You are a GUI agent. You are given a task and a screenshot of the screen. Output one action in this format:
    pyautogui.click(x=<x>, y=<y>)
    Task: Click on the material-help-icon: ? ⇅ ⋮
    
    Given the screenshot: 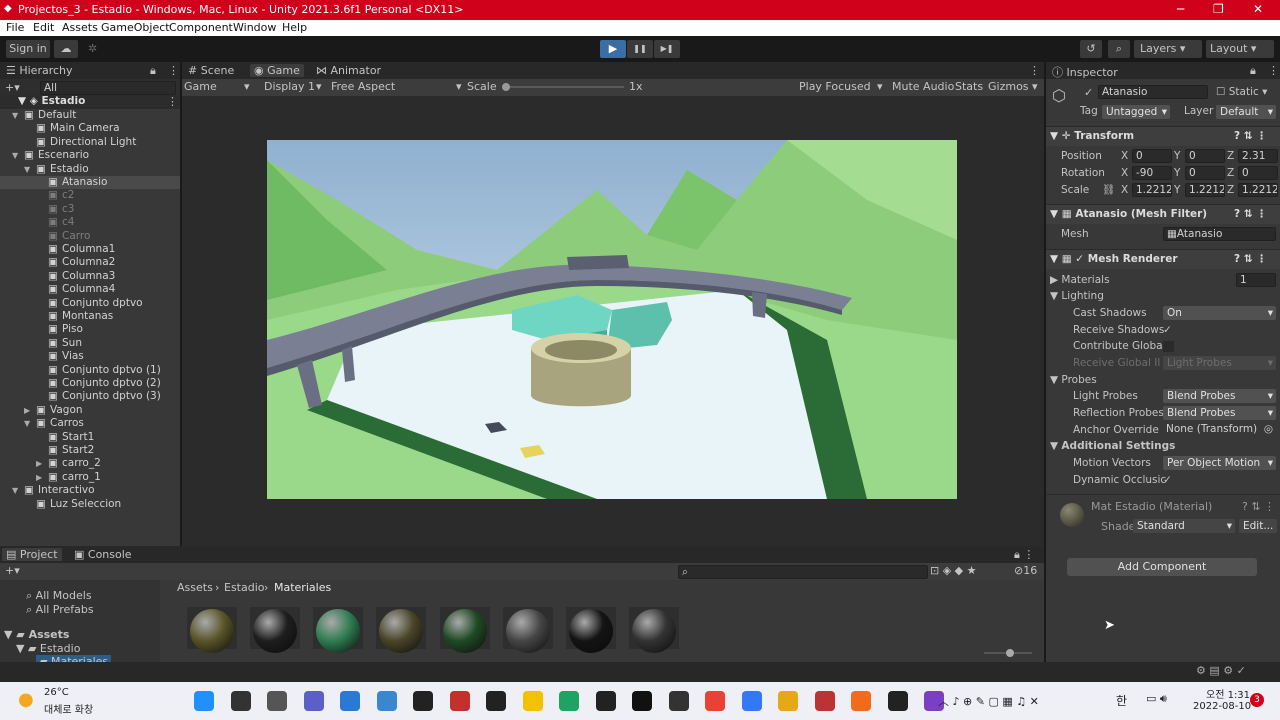 What is the action you would take?
    pyautogui.click(x=1258, y=506)
    